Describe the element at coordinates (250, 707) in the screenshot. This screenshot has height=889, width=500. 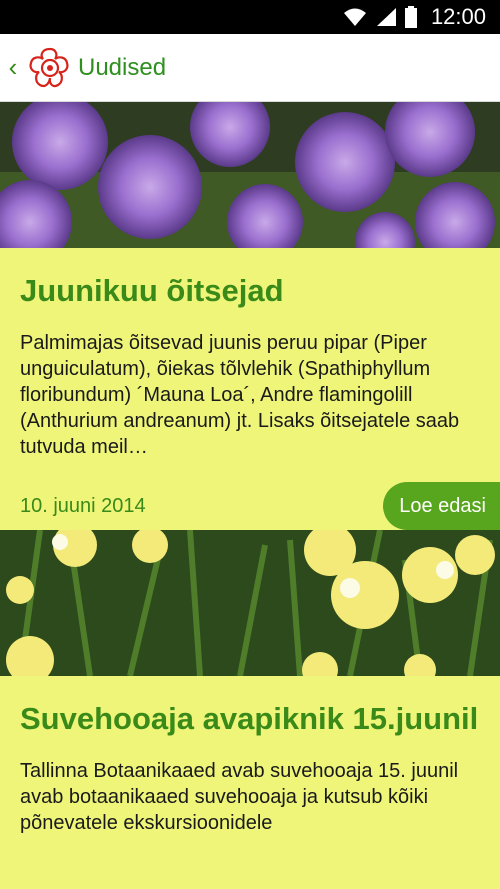
I see `article-title: Suvehooaja avapiknik 15.juunil` at that location.